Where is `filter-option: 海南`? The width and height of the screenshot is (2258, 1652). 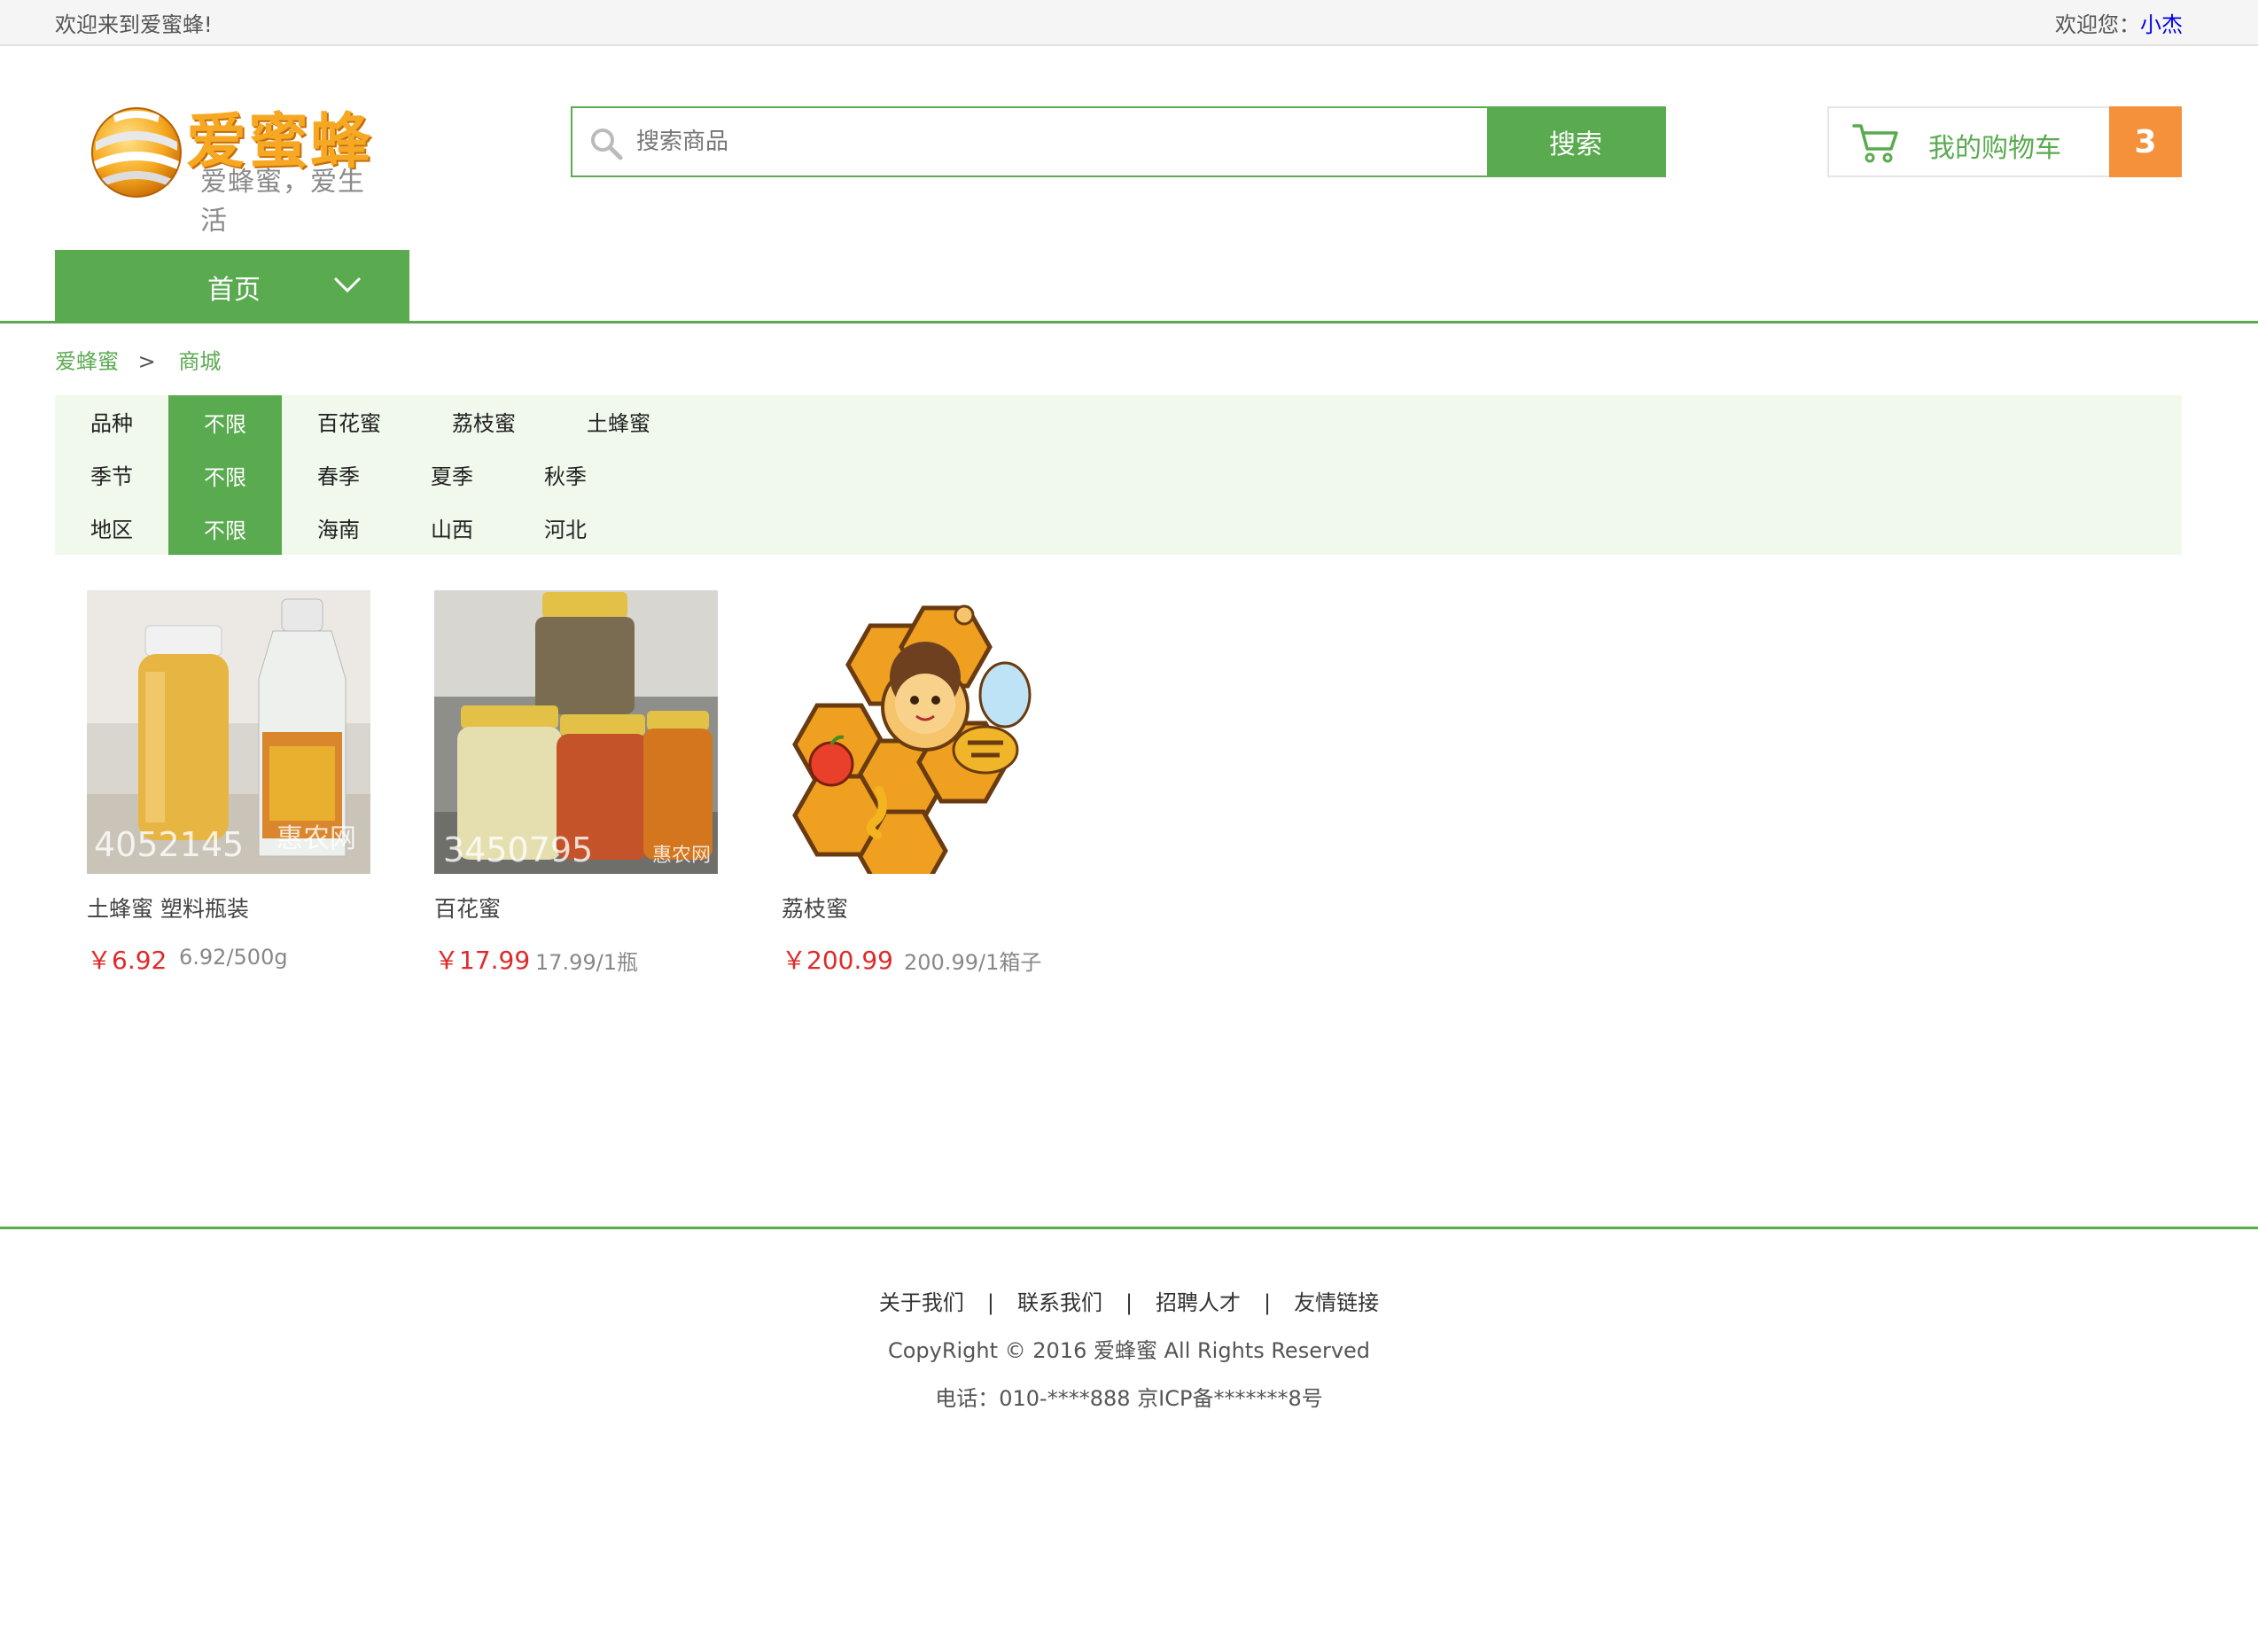 filter-option: 海南 is located at coordinates (338, 527).